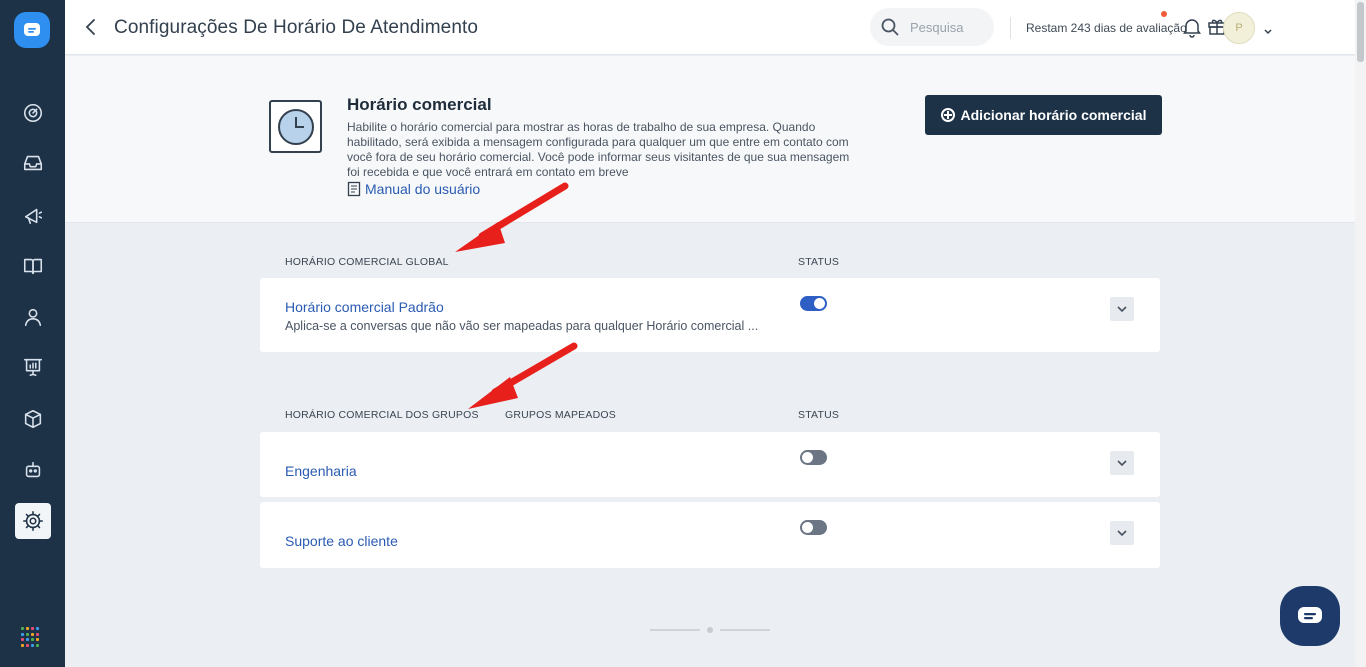 This screenshot has height=667, width=1366. Describe the element at coordinates (295, 126) in the screenshot. I see `clock-icon` at that location.